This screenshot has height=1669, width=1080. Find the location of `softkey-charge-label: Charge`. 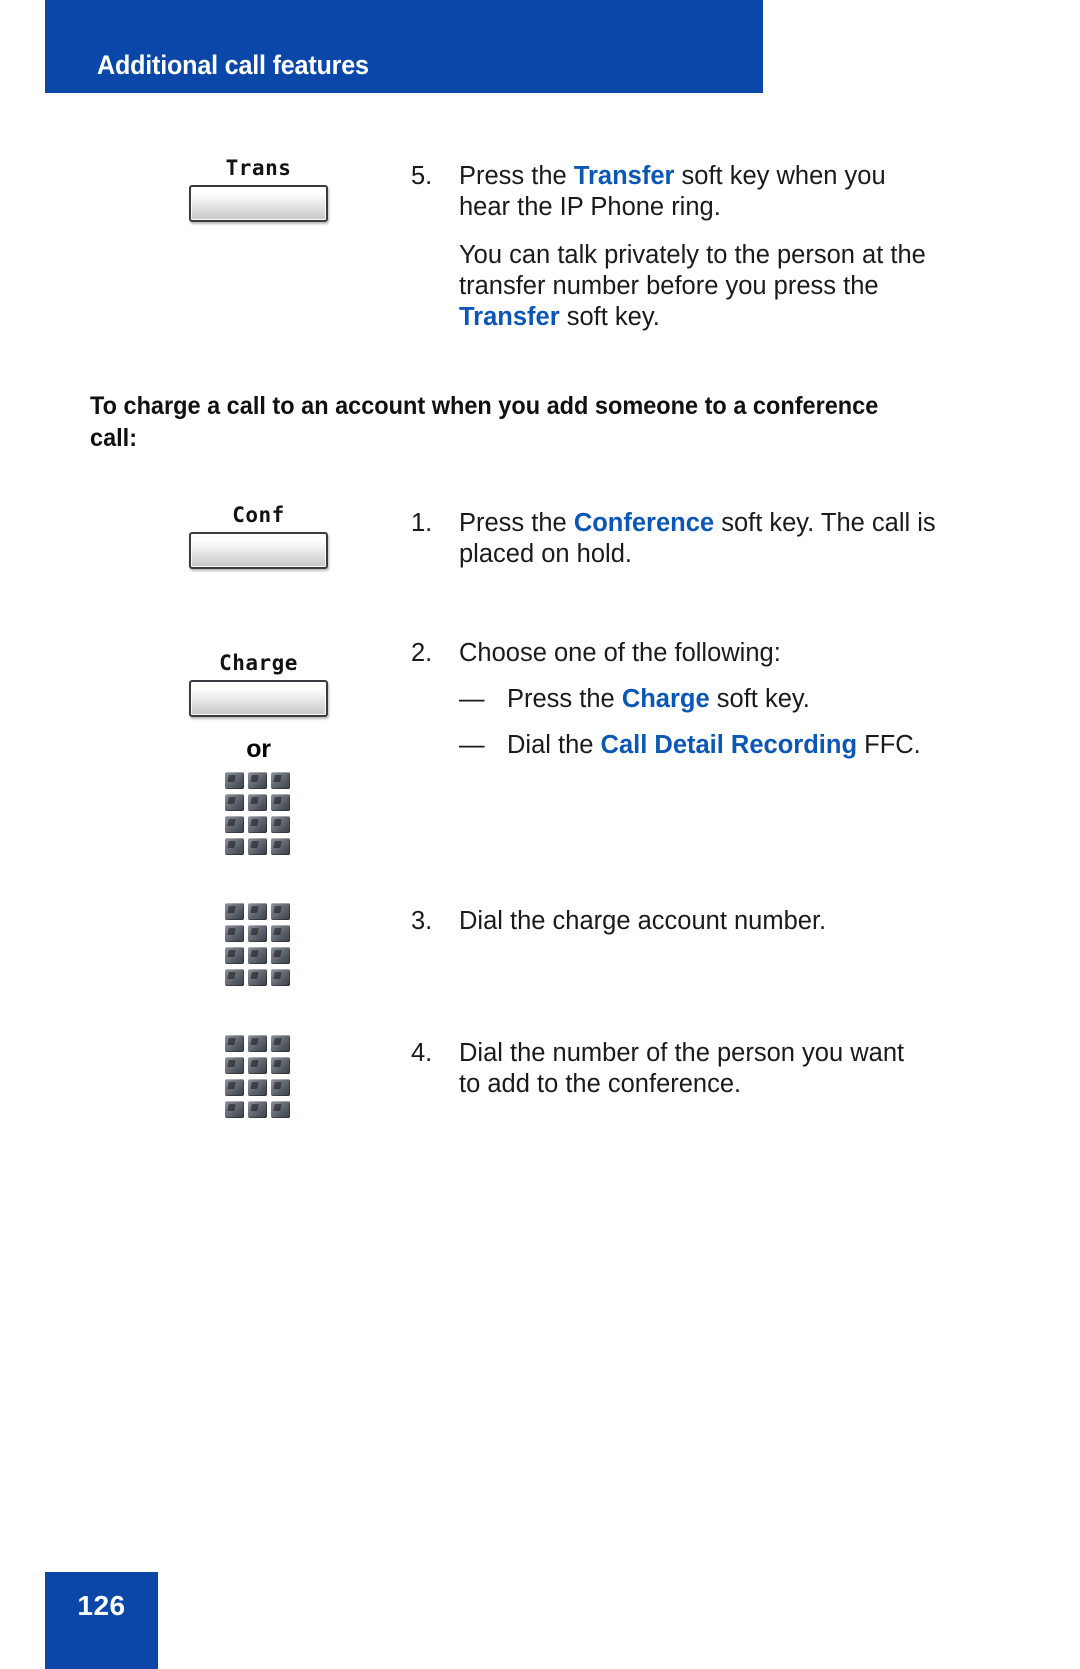

softkey-charge-label: Charge is located at coordinates (258, 663).